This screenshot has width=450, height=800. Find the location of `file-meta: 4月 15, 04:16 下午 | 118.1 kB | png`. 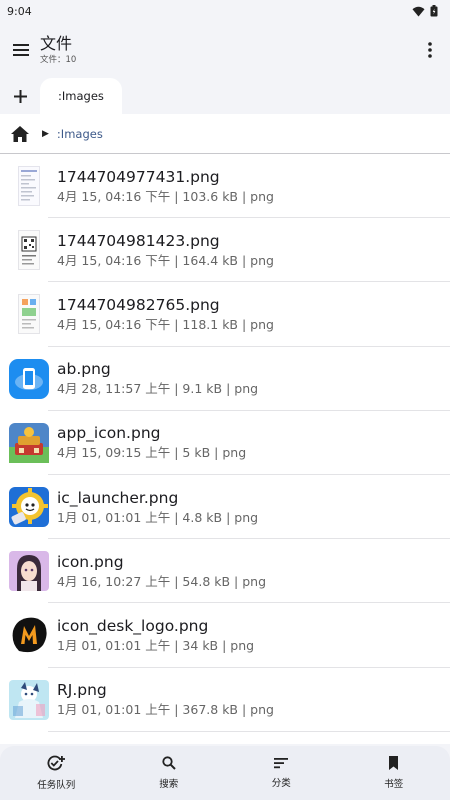

file-meta: 4月 15, 04:16 下午 | 118.1 kB | png is located at coordinates (165, 324).